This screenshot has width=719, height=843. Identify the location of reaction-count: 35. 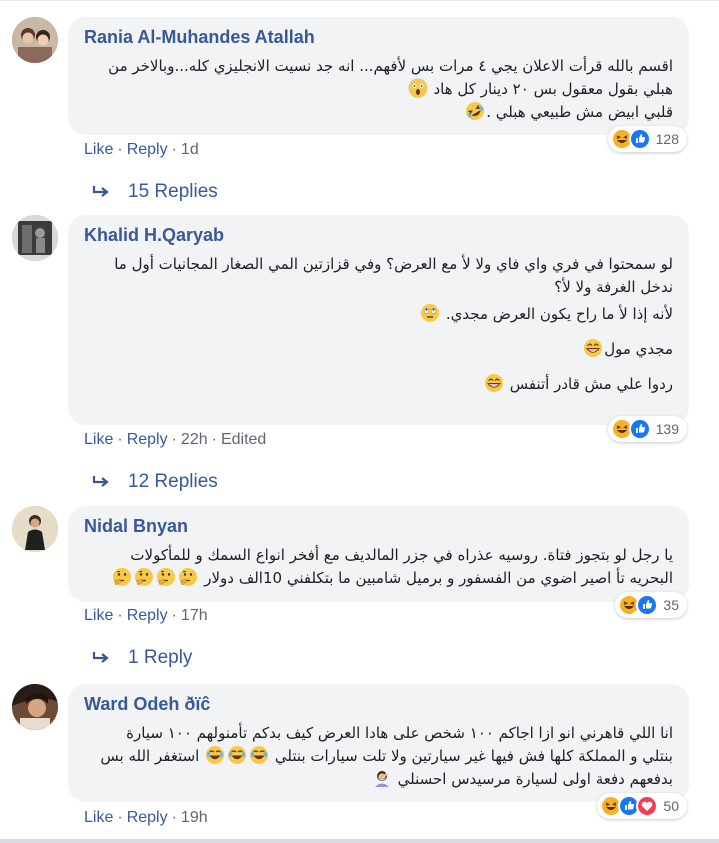
(671, 605).